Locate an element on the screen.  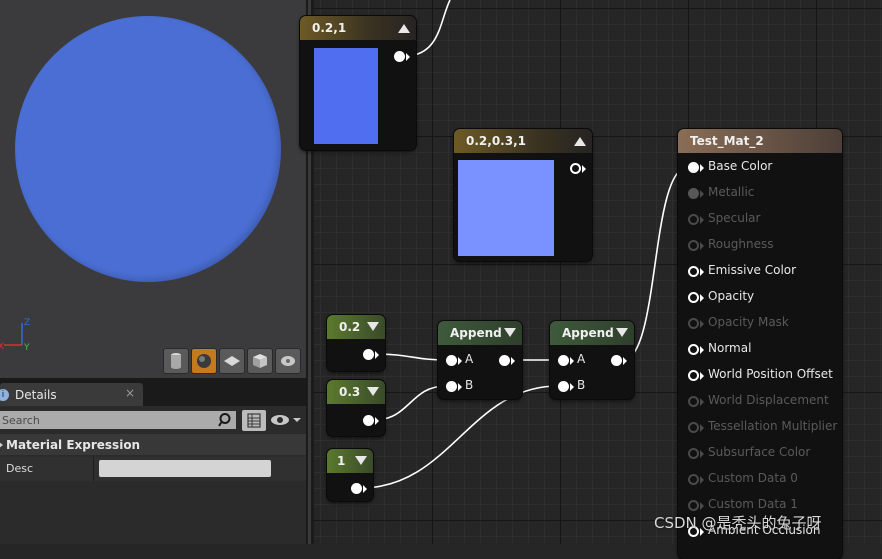
pin-label: Custom Data 1 is located at coordinates (753, 504).